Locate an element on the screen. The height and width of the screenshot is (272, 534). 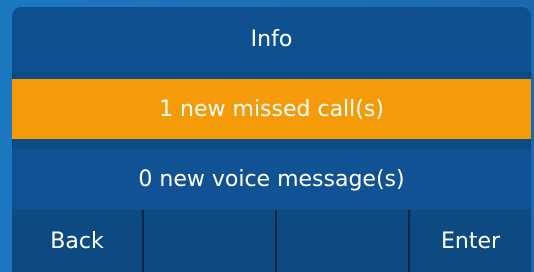
back-softkey: Back is located at coordinates (78, 241).